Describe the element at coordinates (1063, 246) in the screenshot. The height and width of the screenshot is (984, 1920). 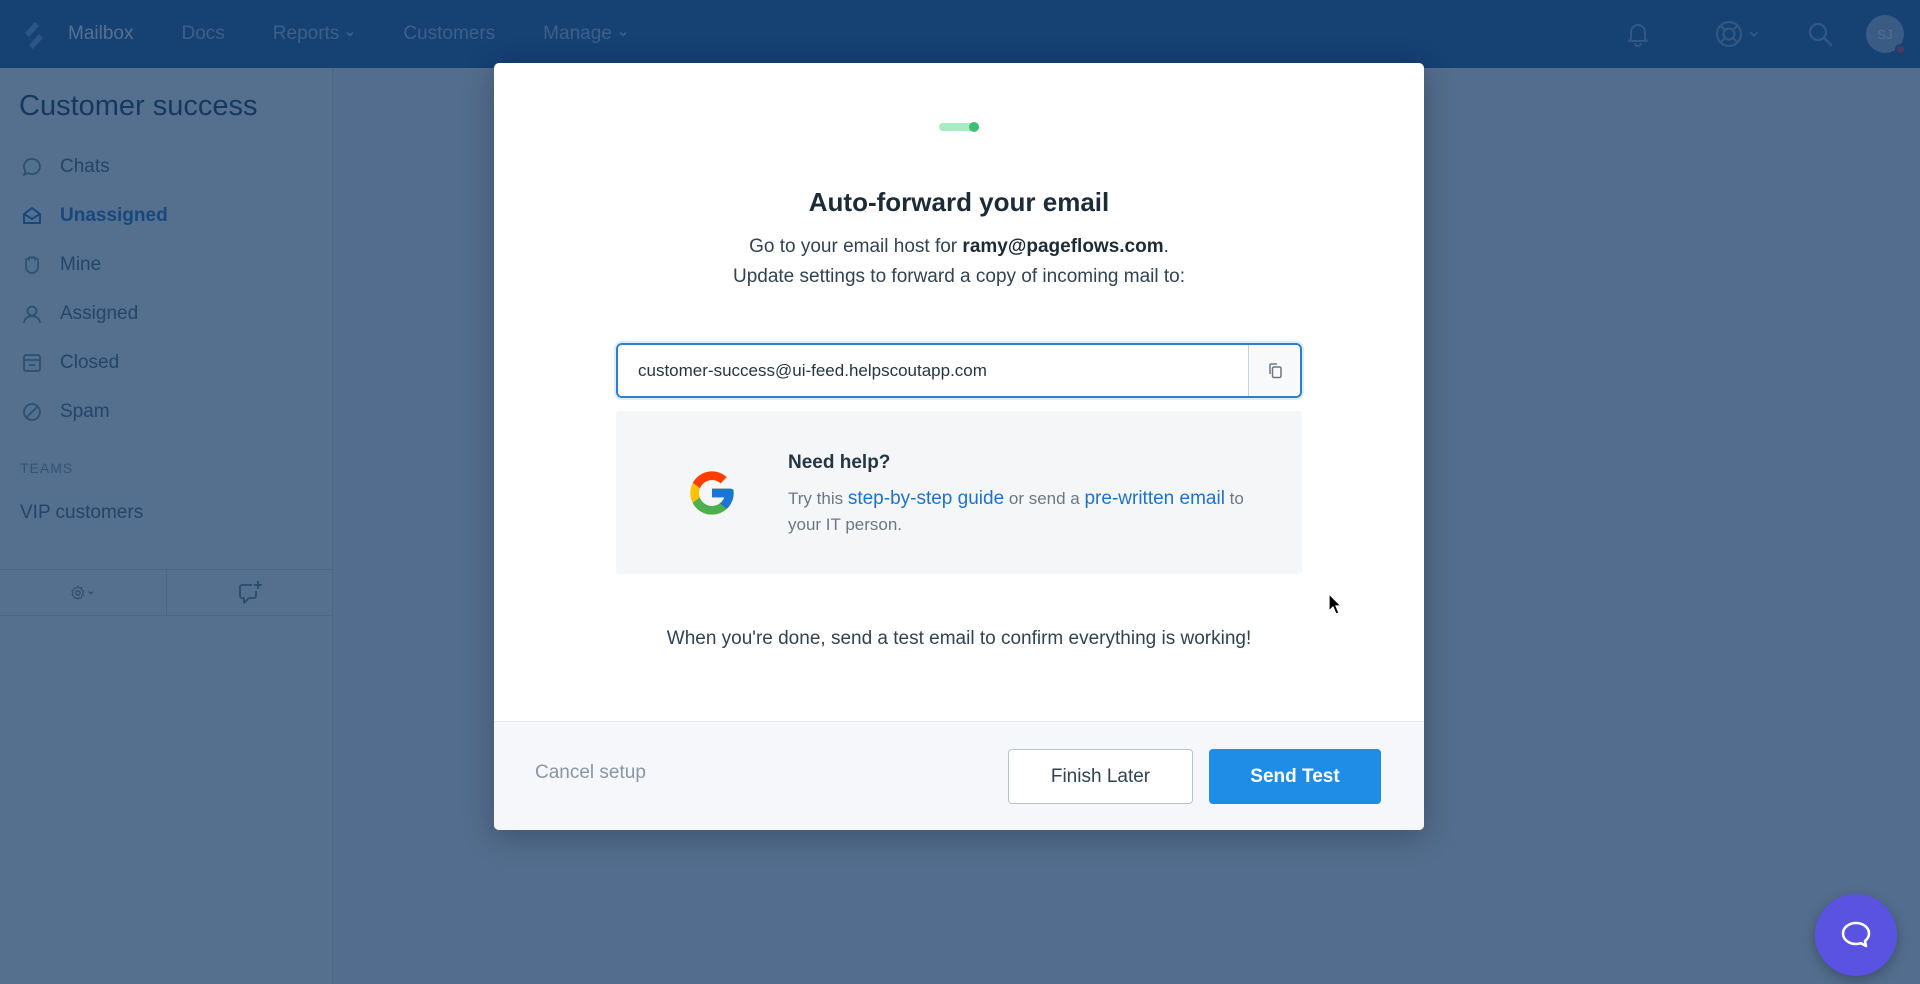
I see `source-email: ramy@pageflows.com` at that location.